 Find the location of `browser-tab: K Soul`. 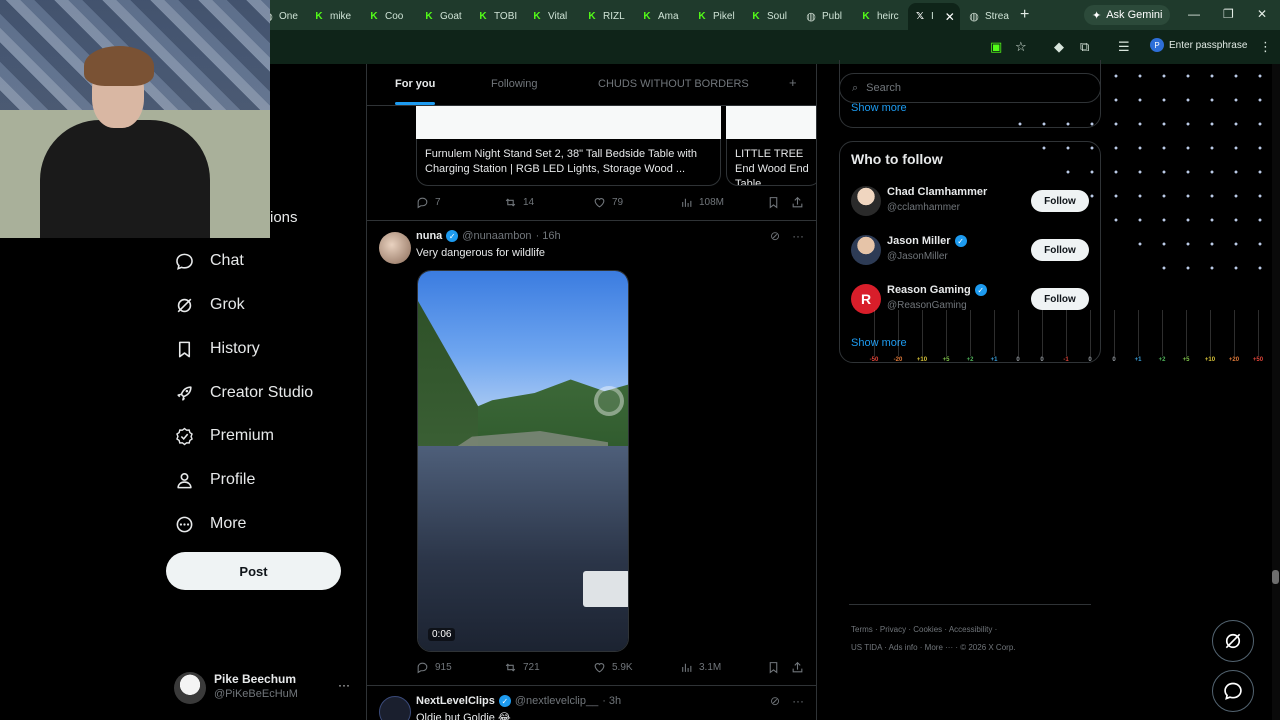

browser-tab: K Soul is located at coordinates (772, 16).